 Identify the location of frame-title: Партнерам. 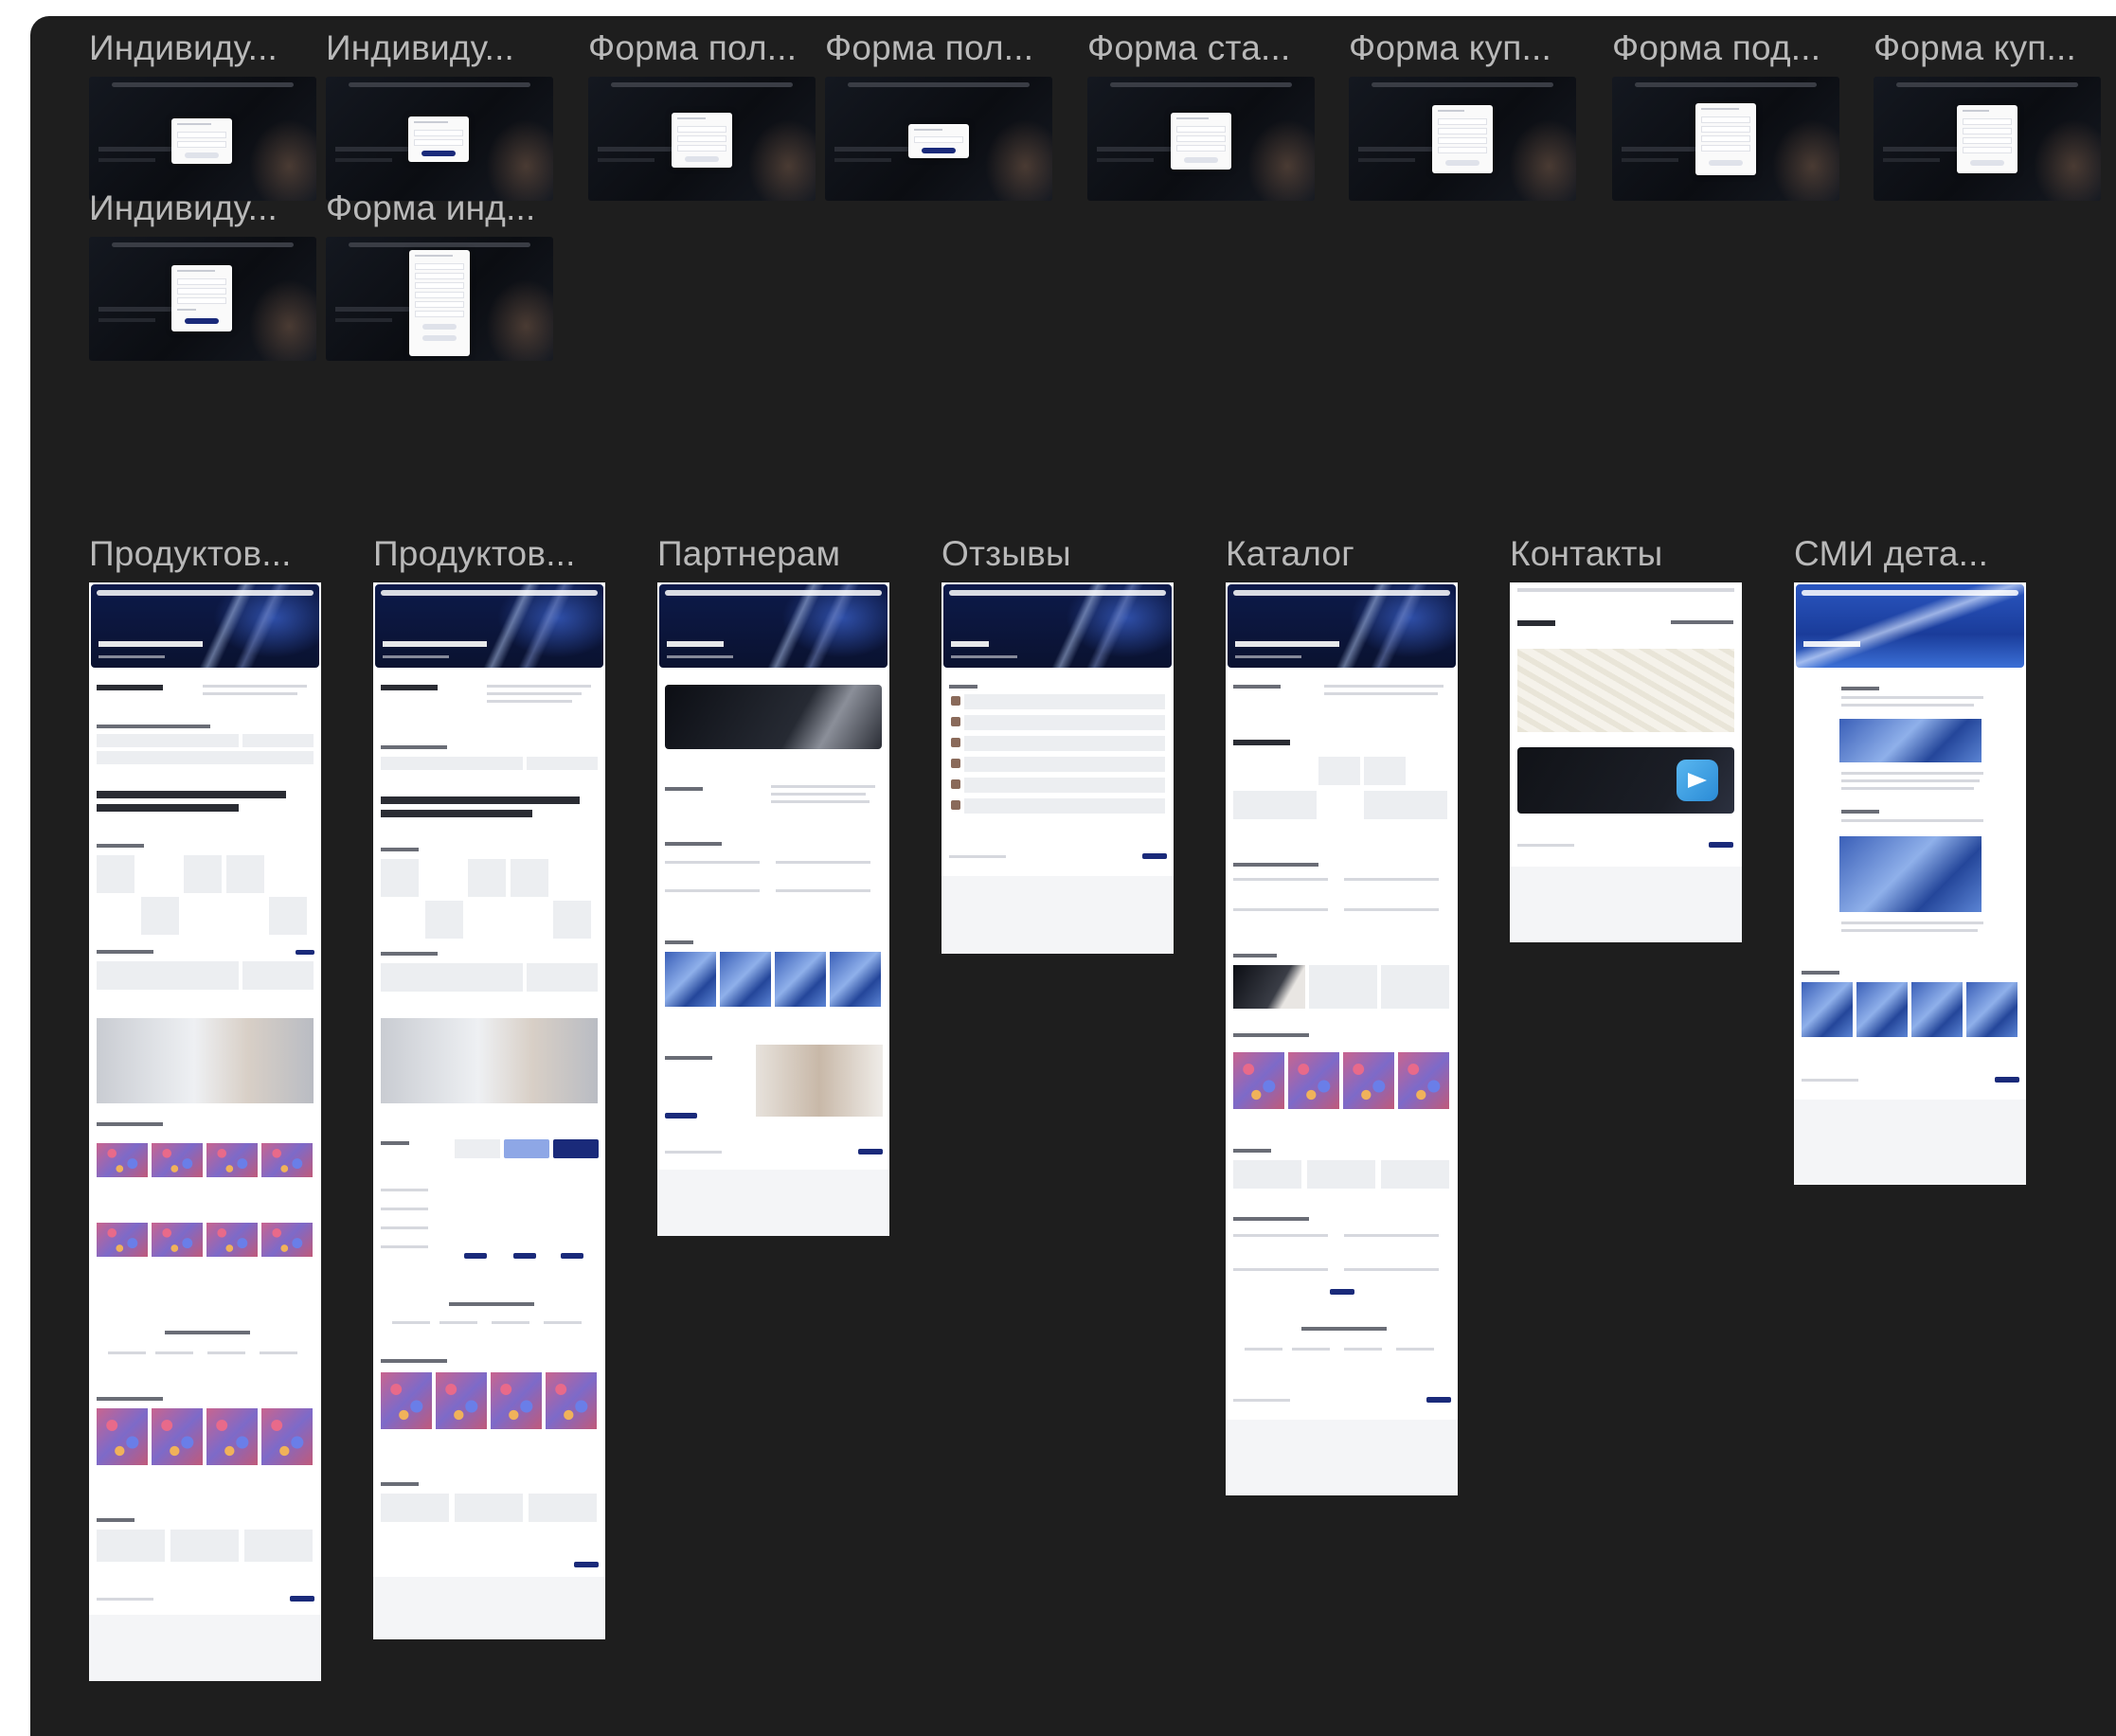
(771, 554).